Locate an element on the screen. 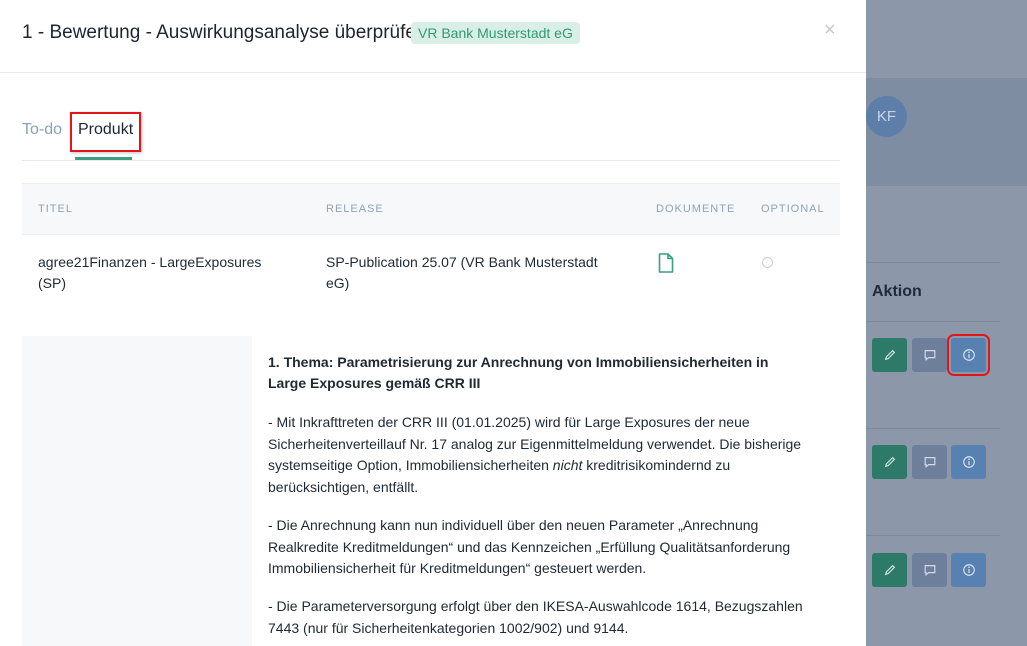 Image resolution: width=1027 pixels, height=646 pixels. column-header-dokumente: DOKUMENTE is located at coordinates (696, 209).